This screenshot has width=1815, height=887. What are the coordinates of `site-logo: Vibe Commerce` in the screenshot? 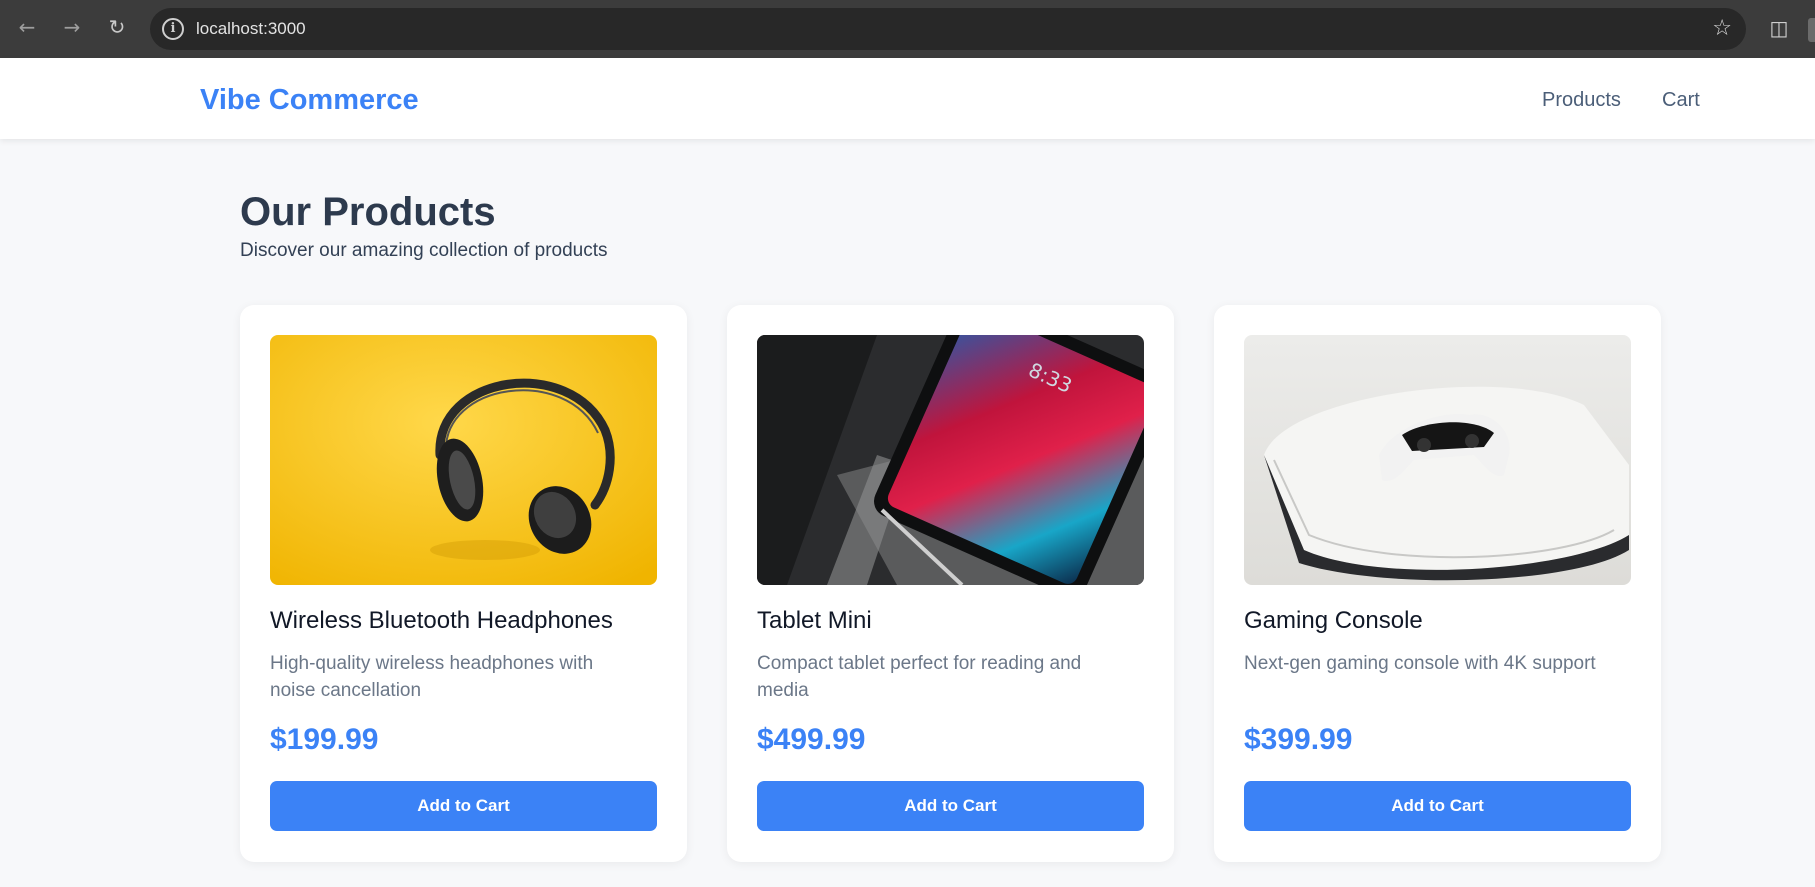 It's located at (309, 100).